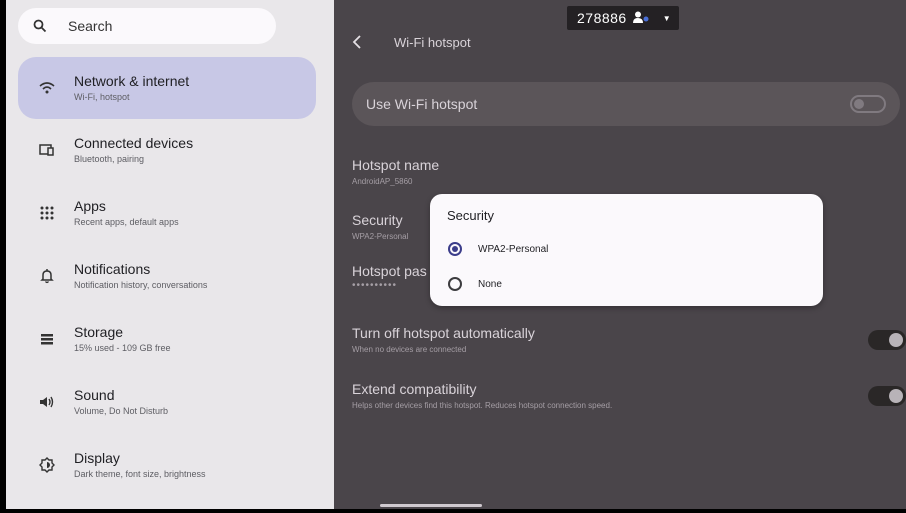 The image size is (906, 513). What do you see at coordinates (868, 104) in the screenshot?
I see `use-hotspot-toggle` at bounding box center [868, 104].